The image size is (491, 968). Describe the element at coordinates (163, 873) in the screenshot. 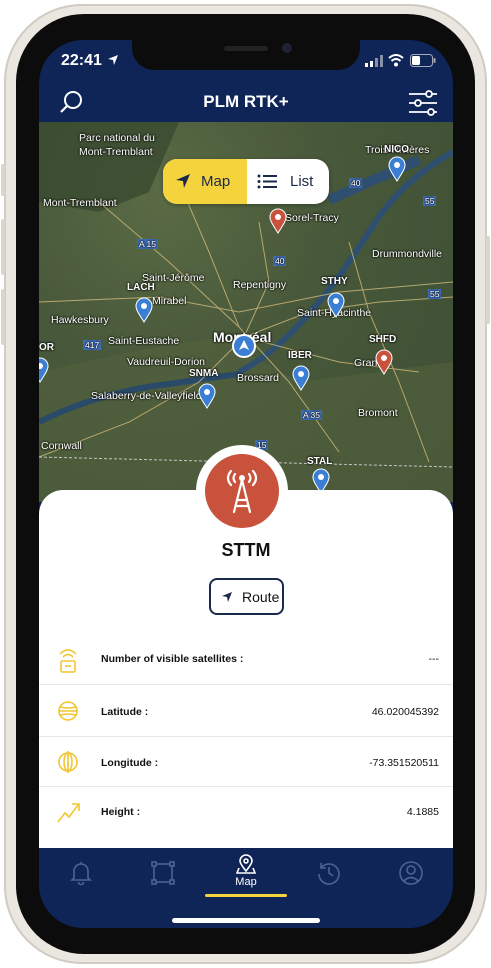

I see `network-nodes-icon` at that location.